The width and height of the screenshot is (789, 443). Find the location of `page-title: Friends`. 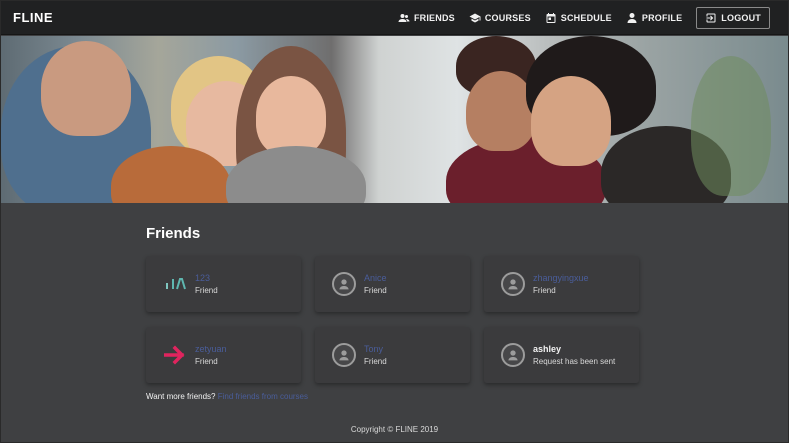

page-title: Friends is located at coordinates (173, 233).